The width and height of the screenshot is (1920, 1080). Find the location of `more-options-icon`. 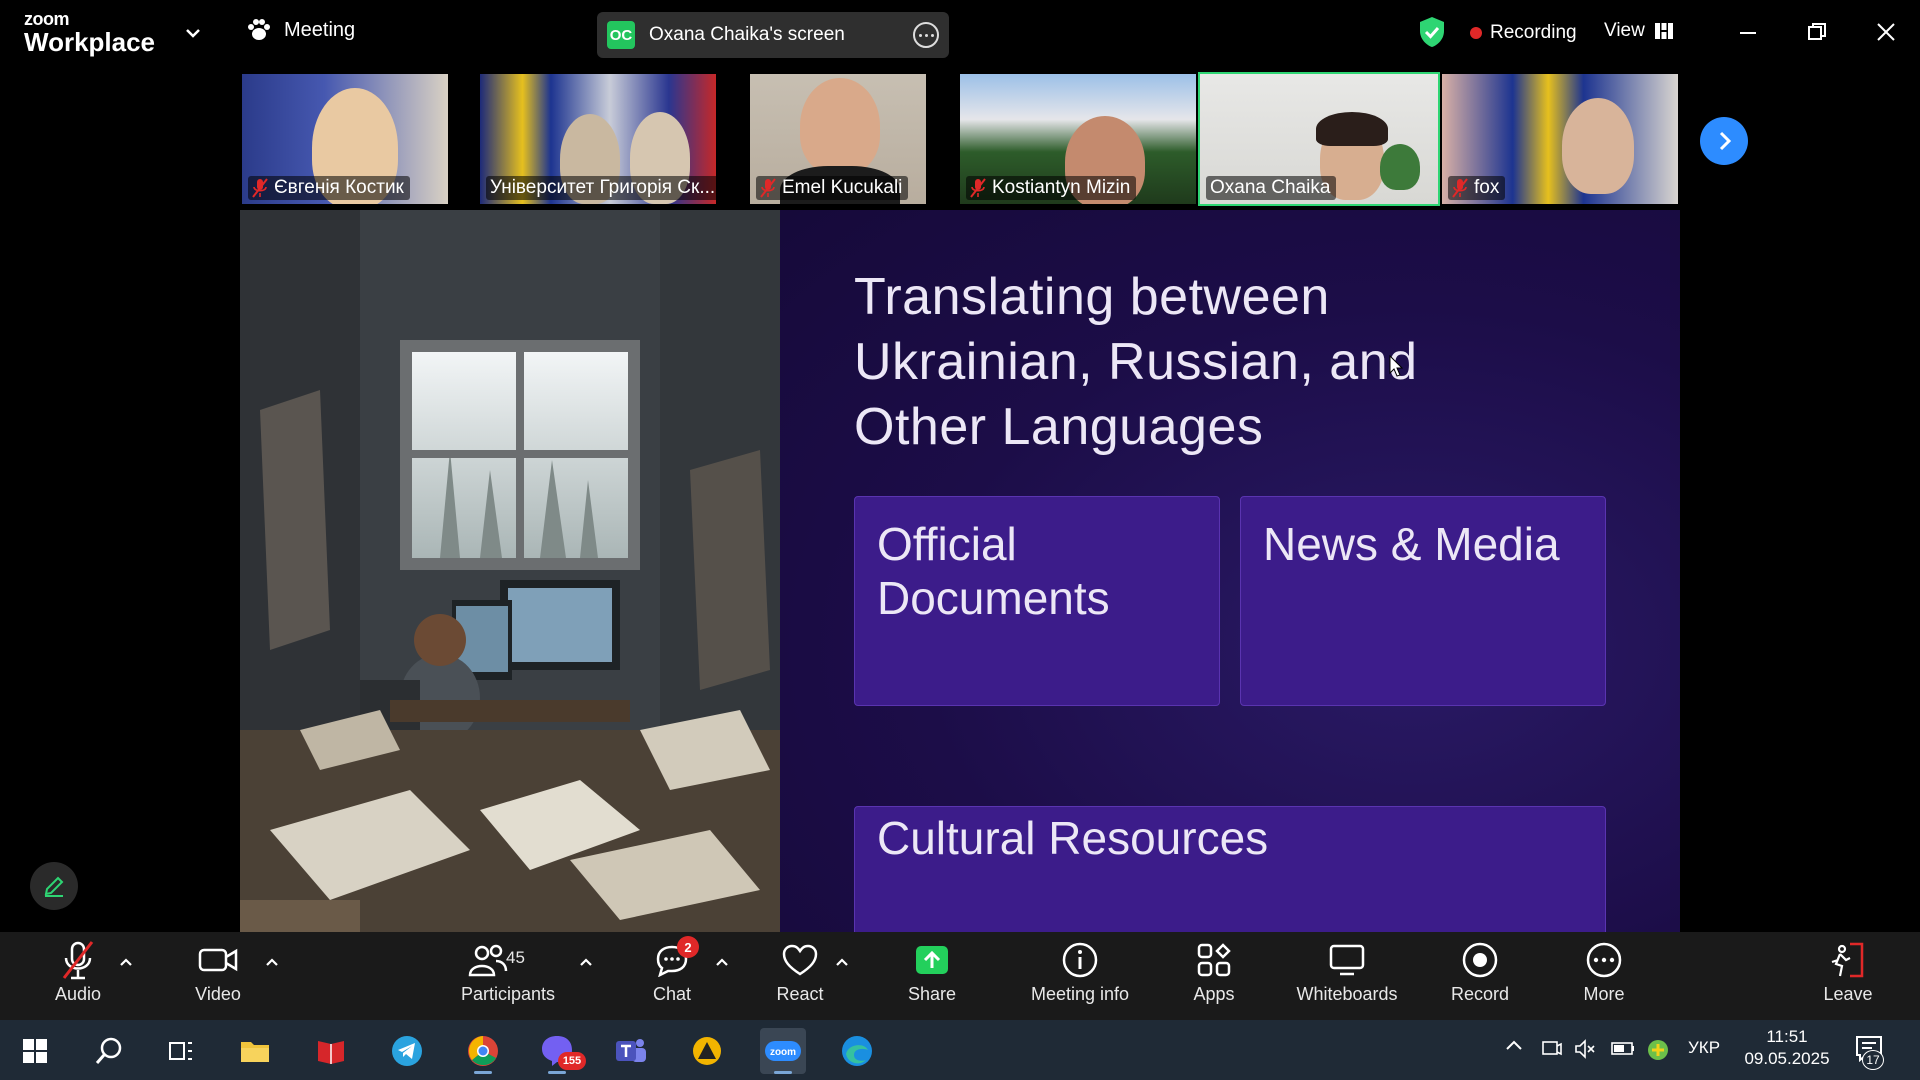

more-options-icon is located at coordinates (926, 35).